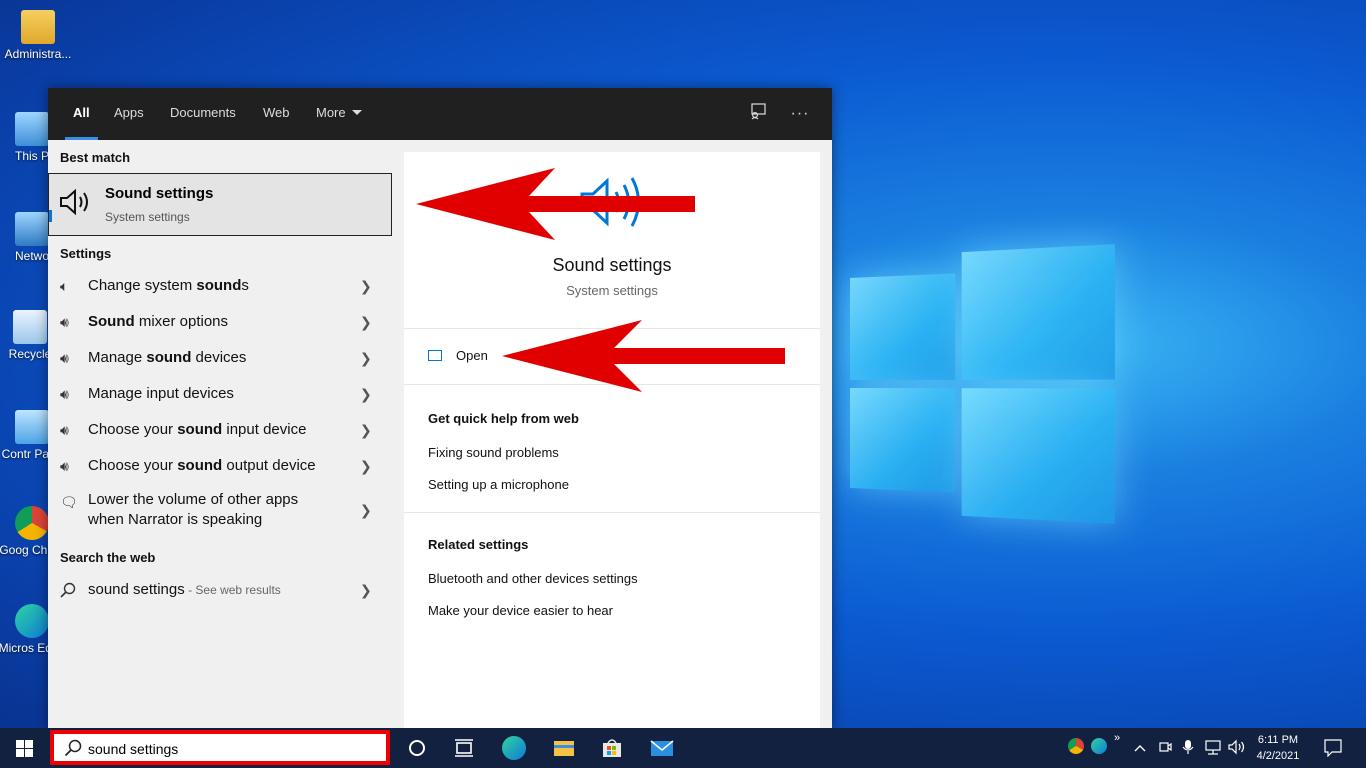  What do you see at coordinates (478, 544) in the screenshot?
I see `related-settings-heading: Related settings` at bounding box center [478, 544].